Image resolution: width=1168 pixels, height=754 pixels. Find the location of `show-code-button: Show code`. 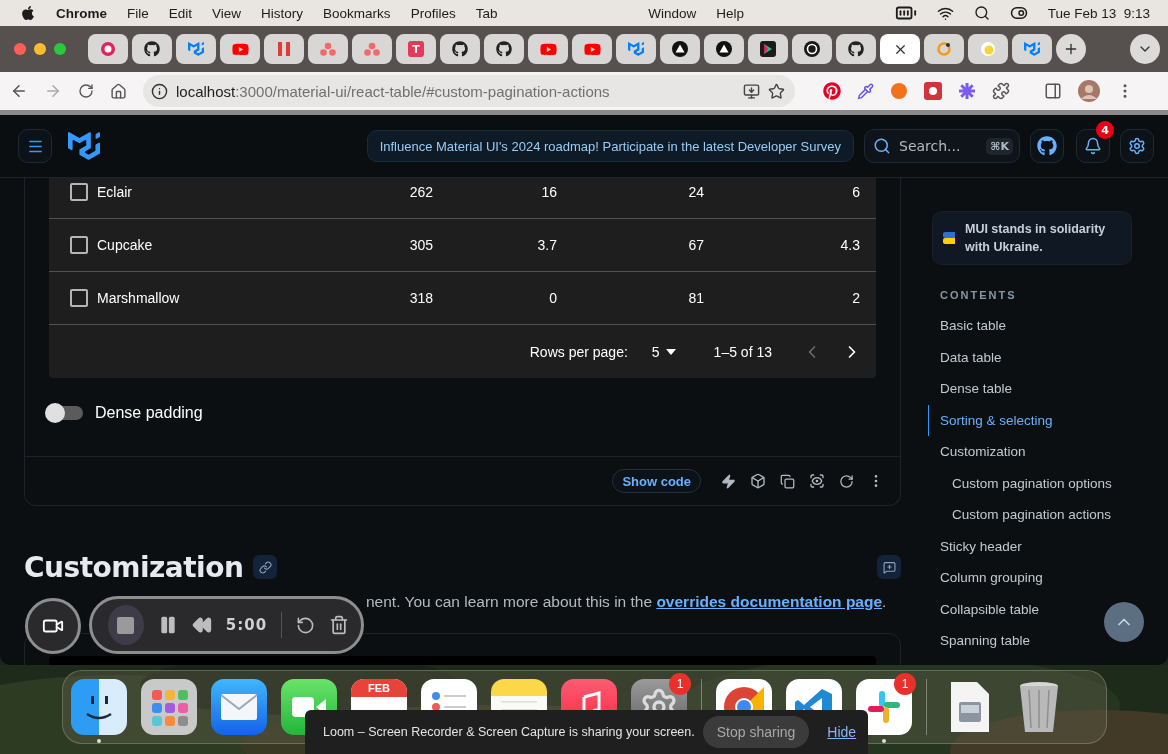

show-code-button: Show code is located at coordinates (656, 481).